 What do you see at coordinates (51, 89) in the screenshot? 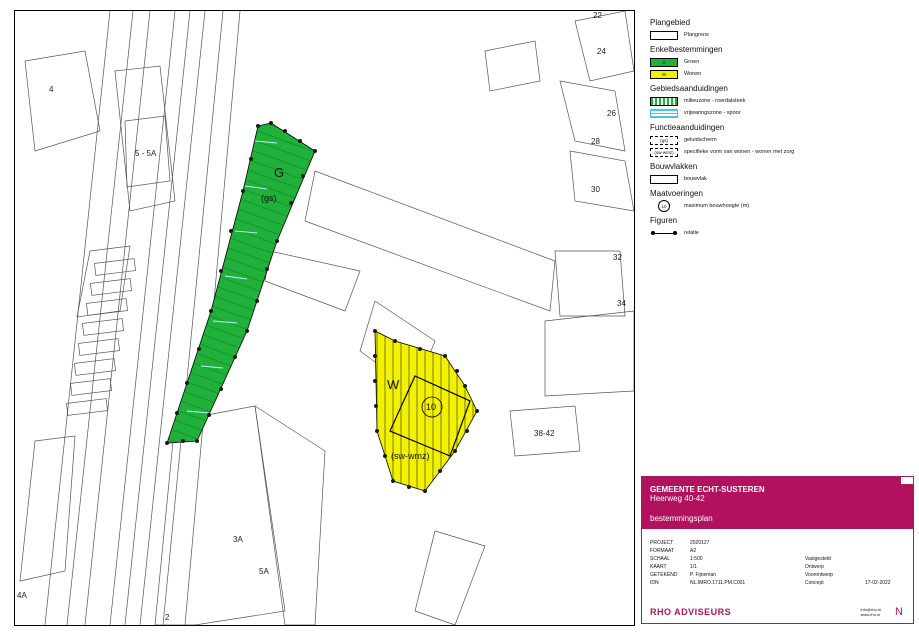
I see `house-number: 4` at bounding box center [51, 89].